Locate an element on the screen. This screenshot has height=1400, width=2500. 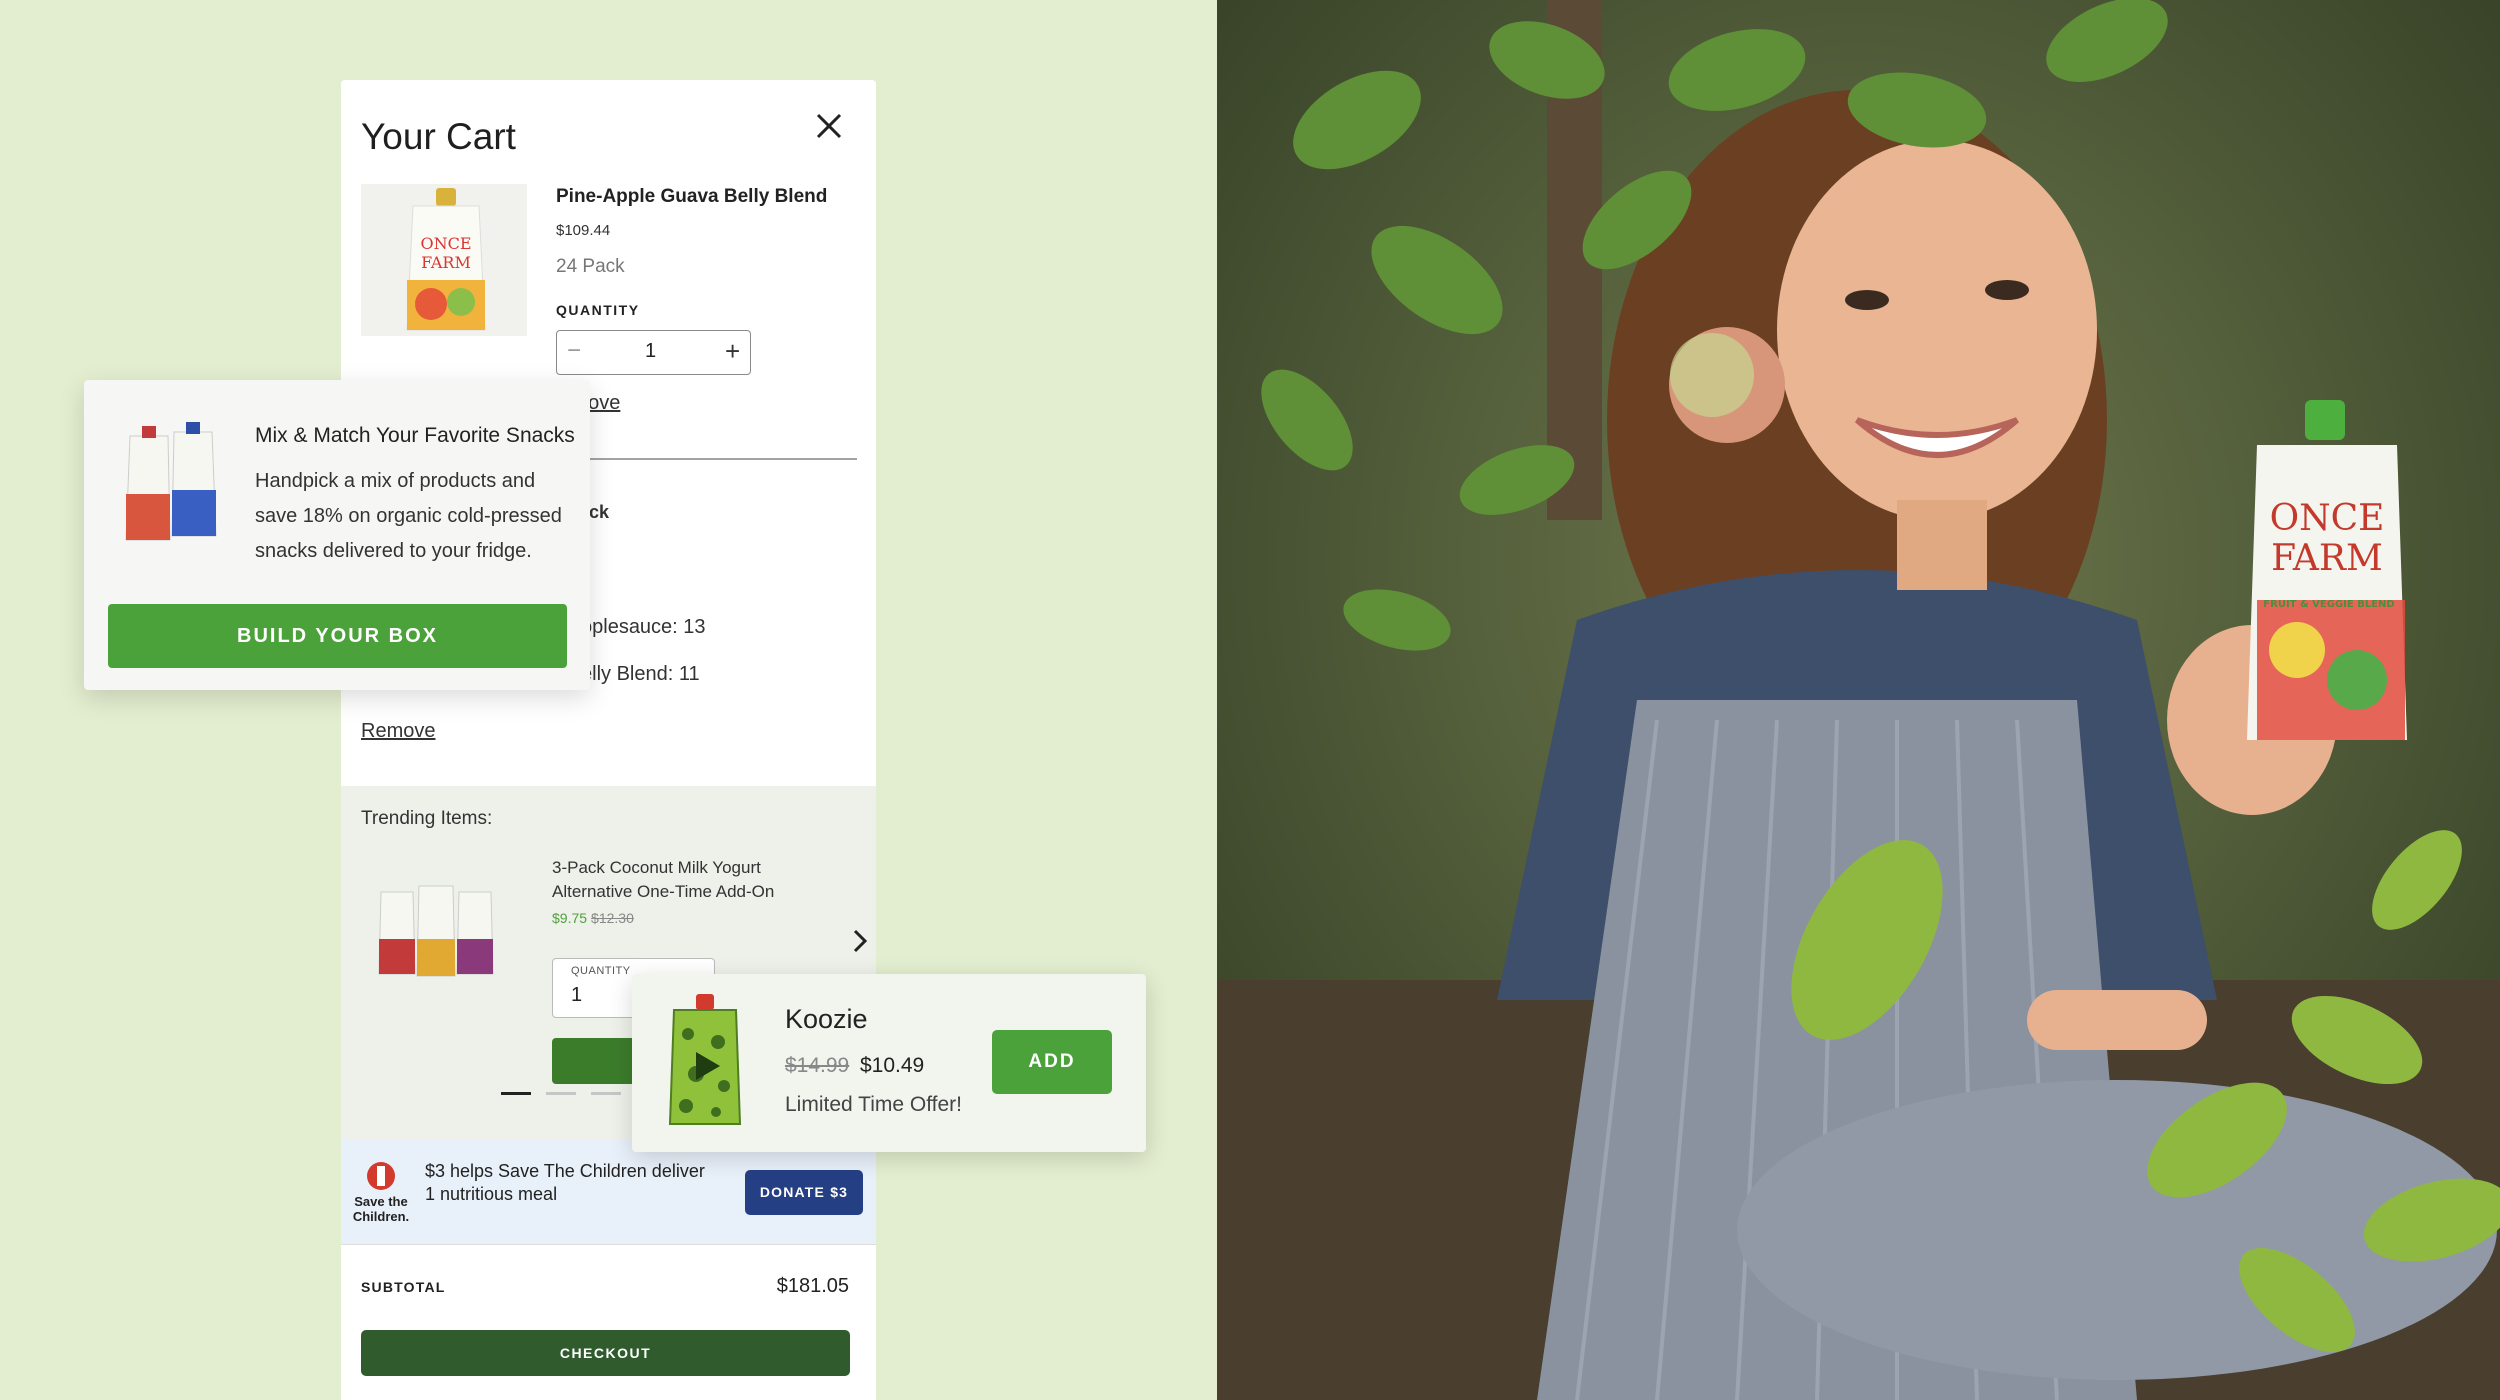
checkout-button: CHECKOUT is located at coordinates (605, 1353).